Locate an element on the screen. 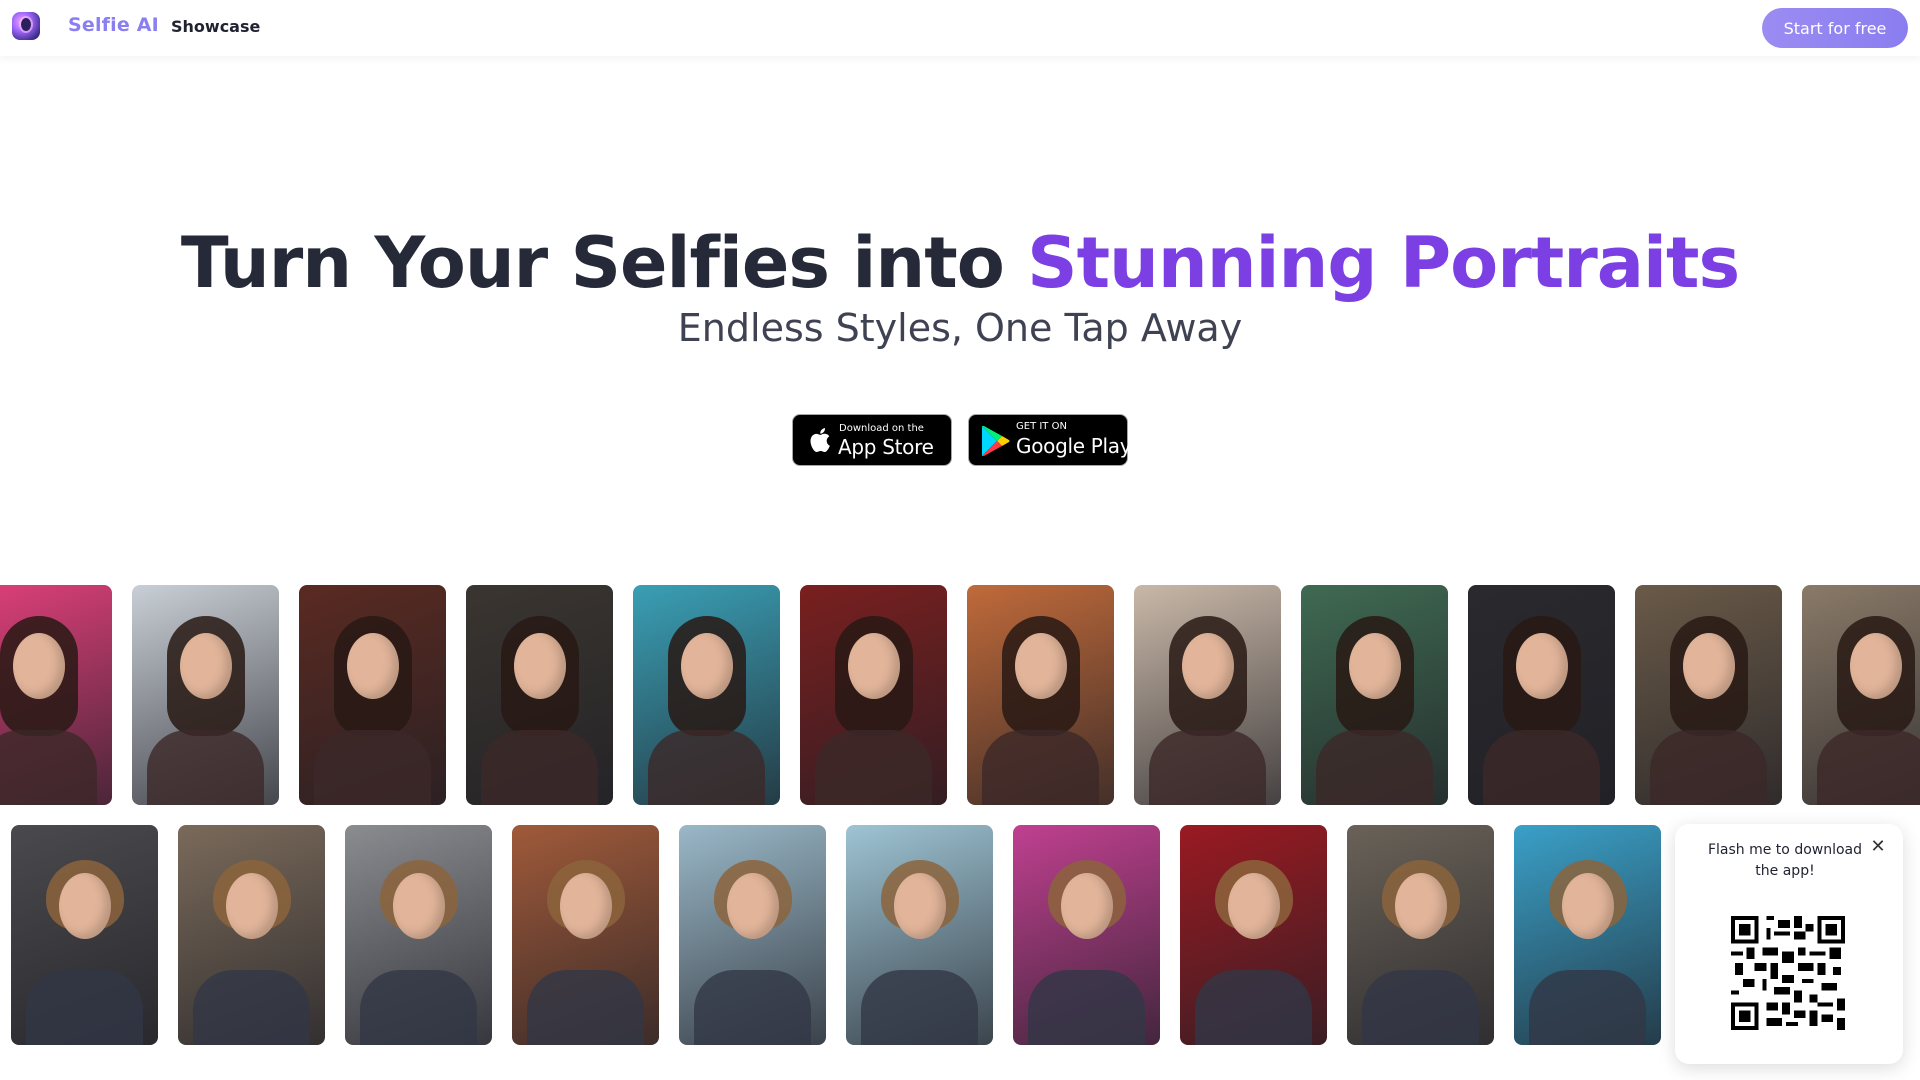 This screenshot has width=1920, height=1080. qr-code-icon is located at coordinates (1788, 973).